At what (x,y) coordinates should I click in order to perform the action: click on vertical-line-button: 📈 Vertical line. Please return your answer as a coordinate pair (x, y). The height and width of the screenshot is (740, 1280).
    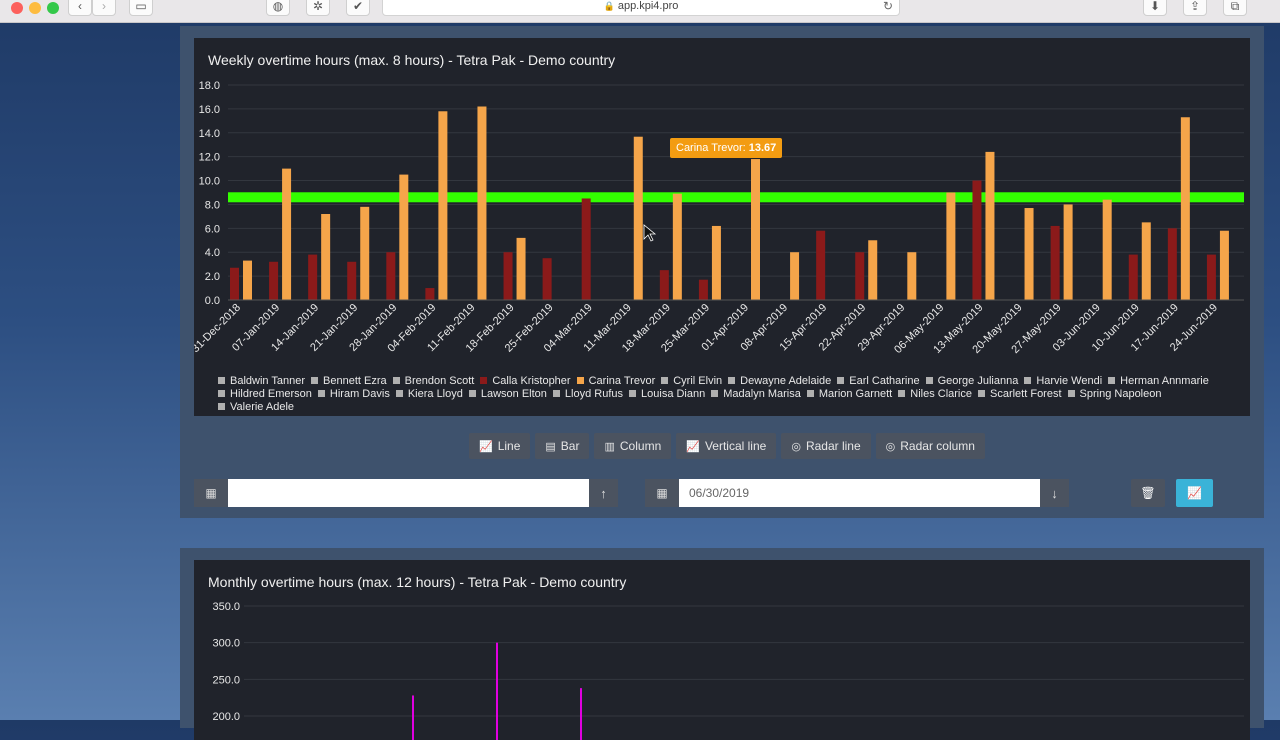
    Looking at the image, I should click on (726, 446).